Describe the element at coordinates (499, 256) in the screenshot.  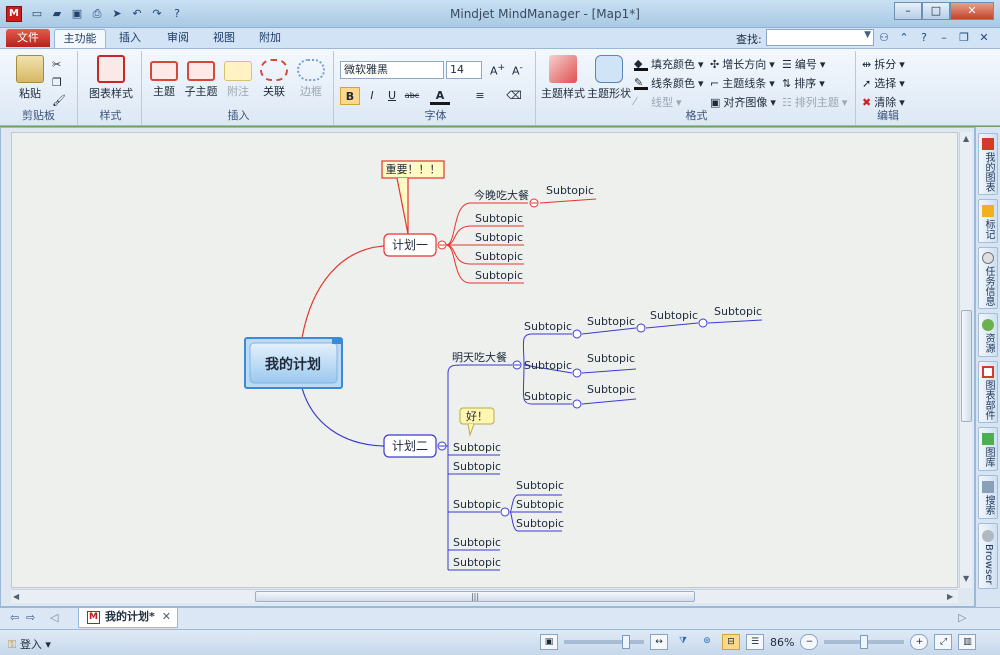
I see `plan1-sub3-label: Subtopic` at that location.